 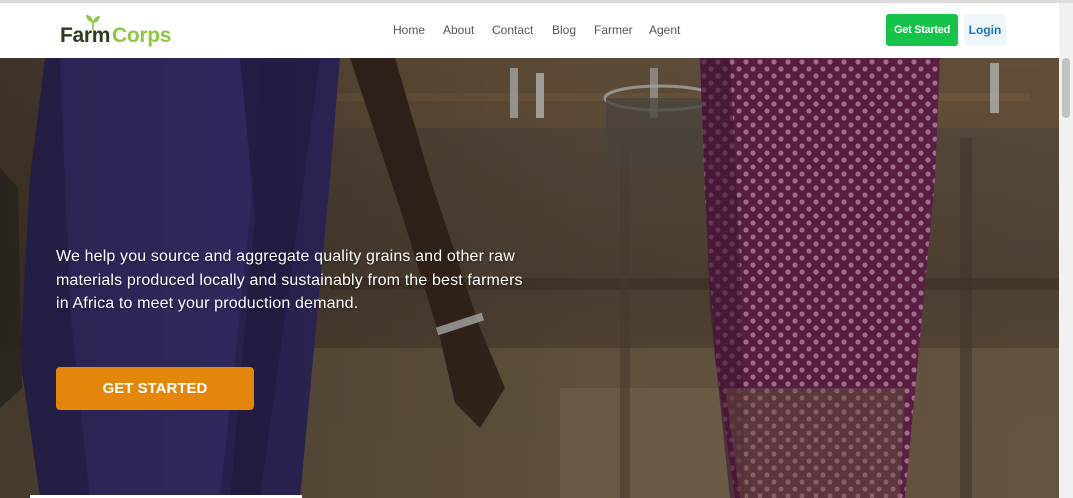 What do you see at coordinates (564, 30) in the screenshot?
I see `nav-link-blog: Blog` at bounding box center [564, 30].